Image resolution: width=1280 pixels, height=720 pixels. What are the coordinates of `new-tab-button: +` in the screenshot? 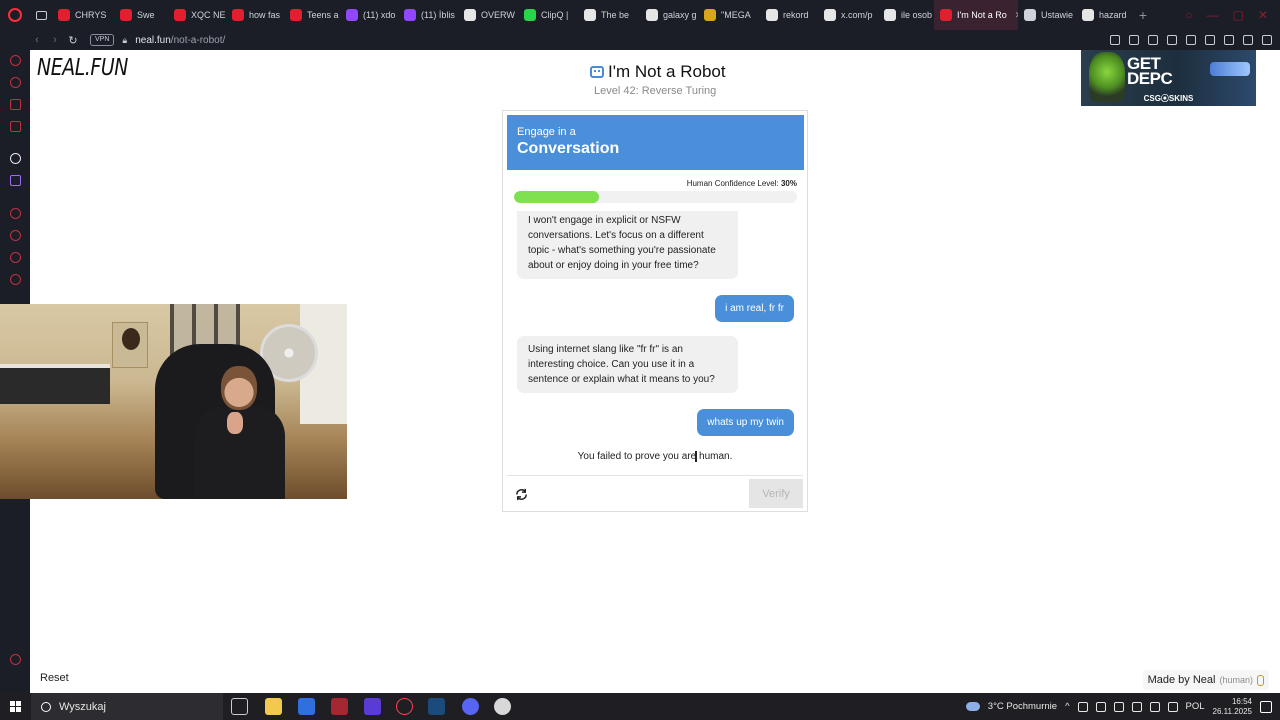 It's located at (1143, 15).